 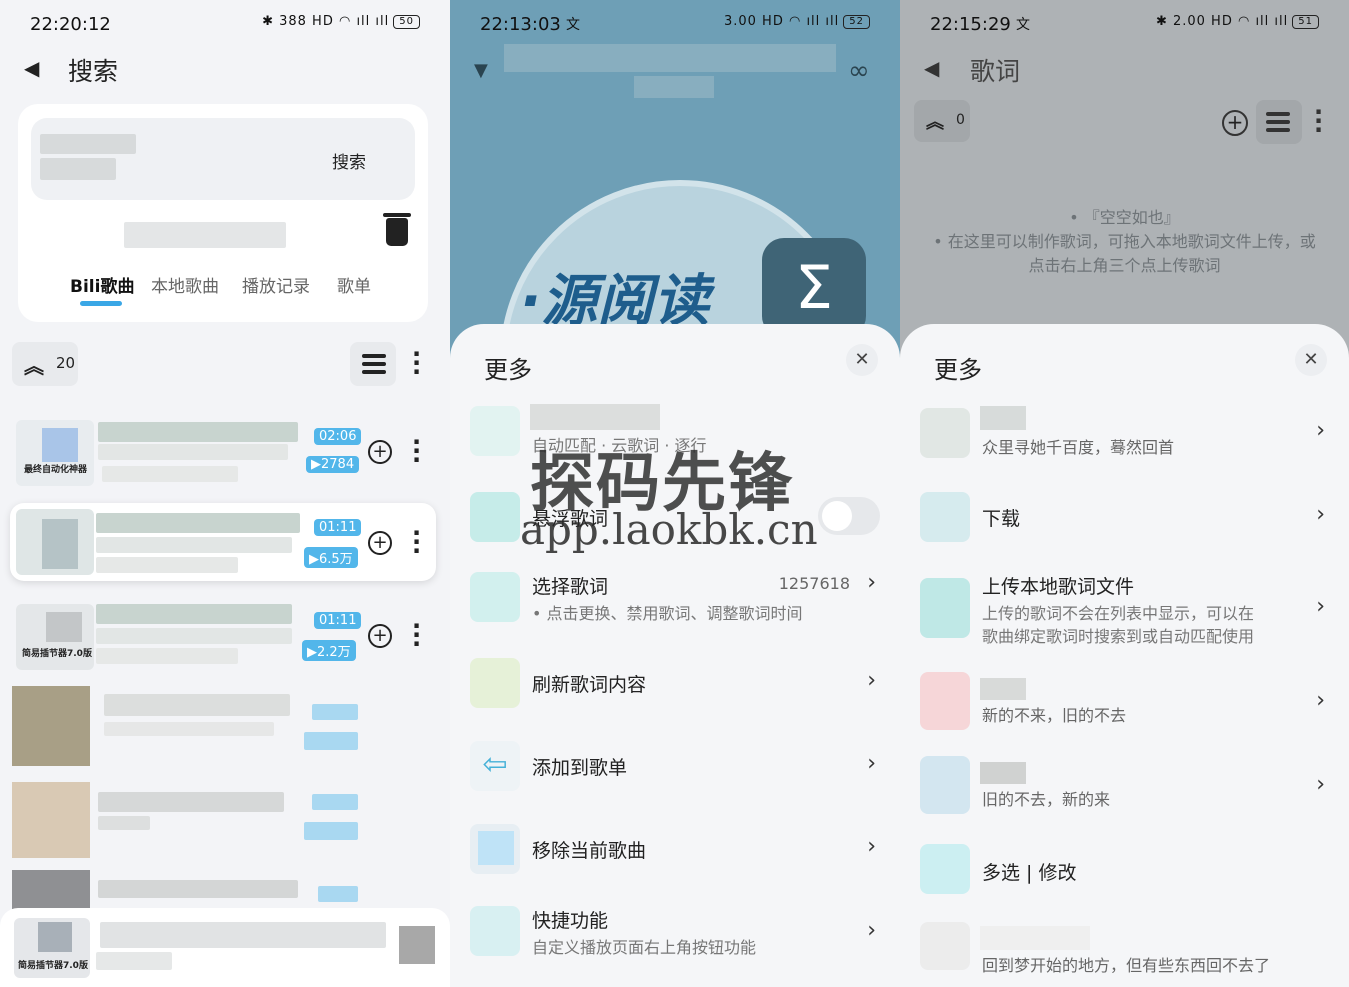 I want to click on select-lyric-icon, so click(x=495, y=597).